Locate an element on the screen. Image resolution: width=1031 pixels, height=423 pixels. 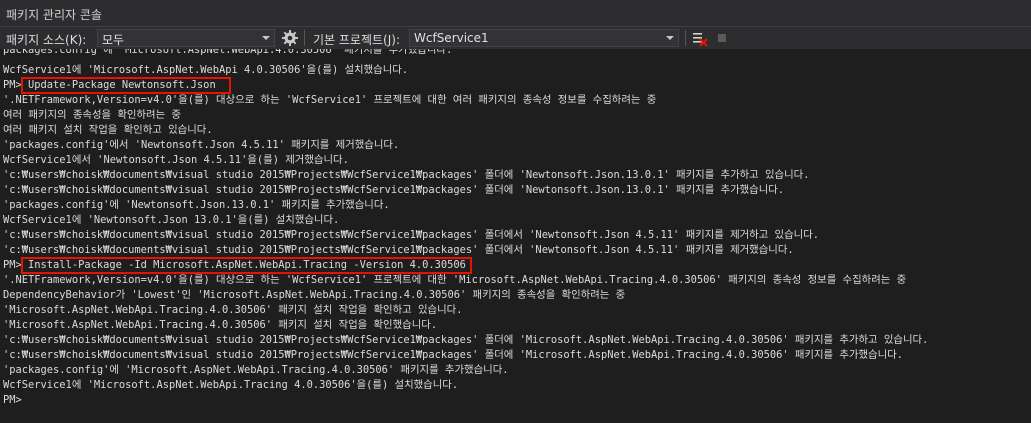
package-source-value: 모두 is located at coordinates (113, 40).